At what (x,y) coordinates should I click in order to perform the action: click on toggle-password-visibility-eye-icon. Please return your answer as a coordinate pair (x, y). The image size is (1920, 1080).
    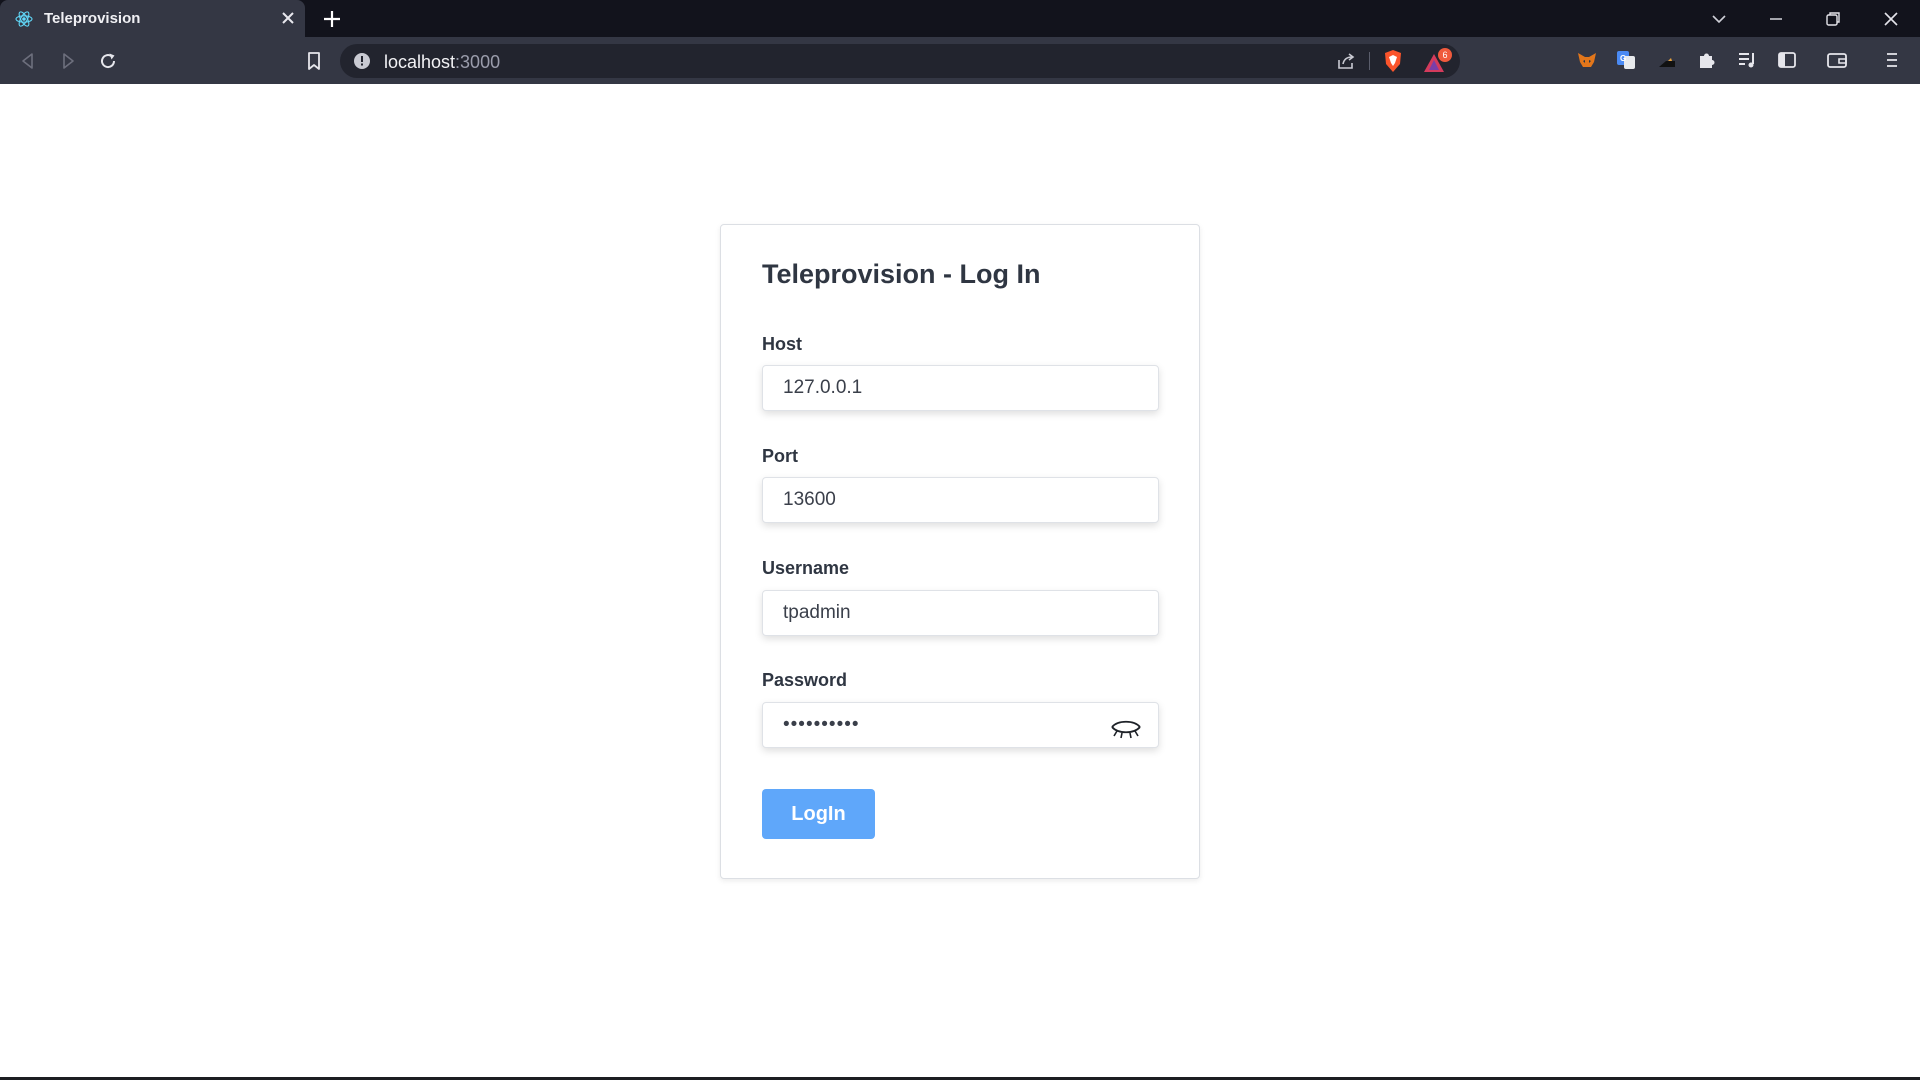
    Looking at the image, I should click on (1126, 728).